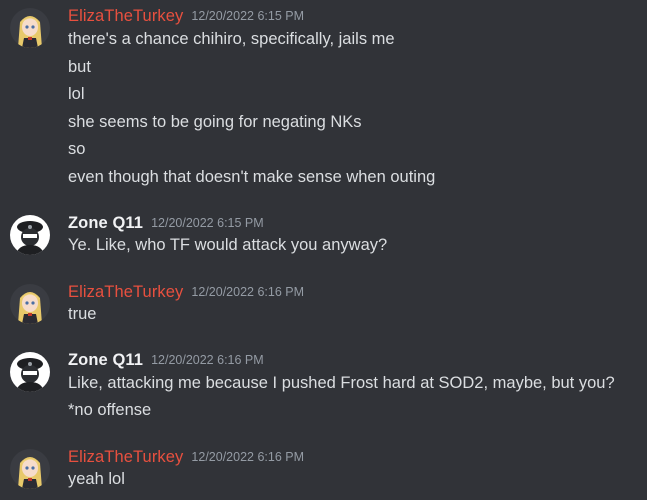 The image size is (647, 500). What do you see at coordinates (186, 16) in the screenshot?
I see `message-header: ElizaTheTurkey 12/20/2022 6:15 PM` at bounding box center [186, 16].